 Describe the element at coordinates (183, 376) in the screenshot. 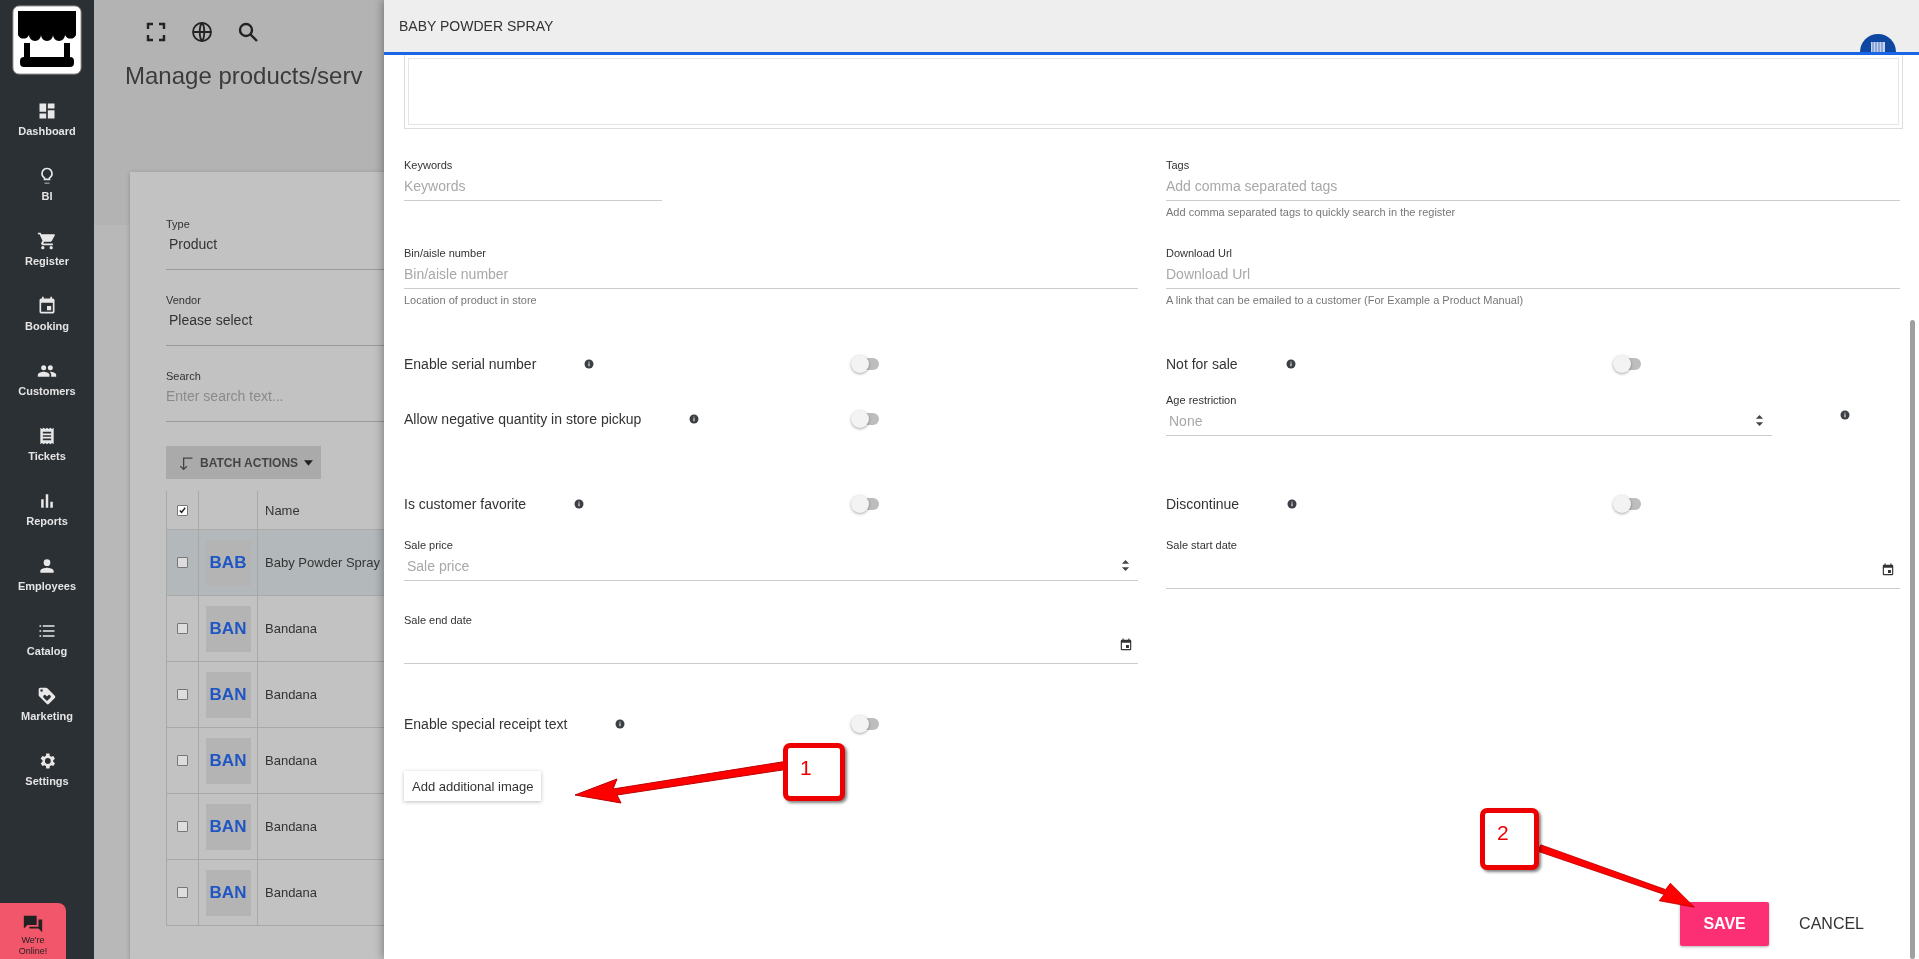

I see `field-label: Search` at that location.